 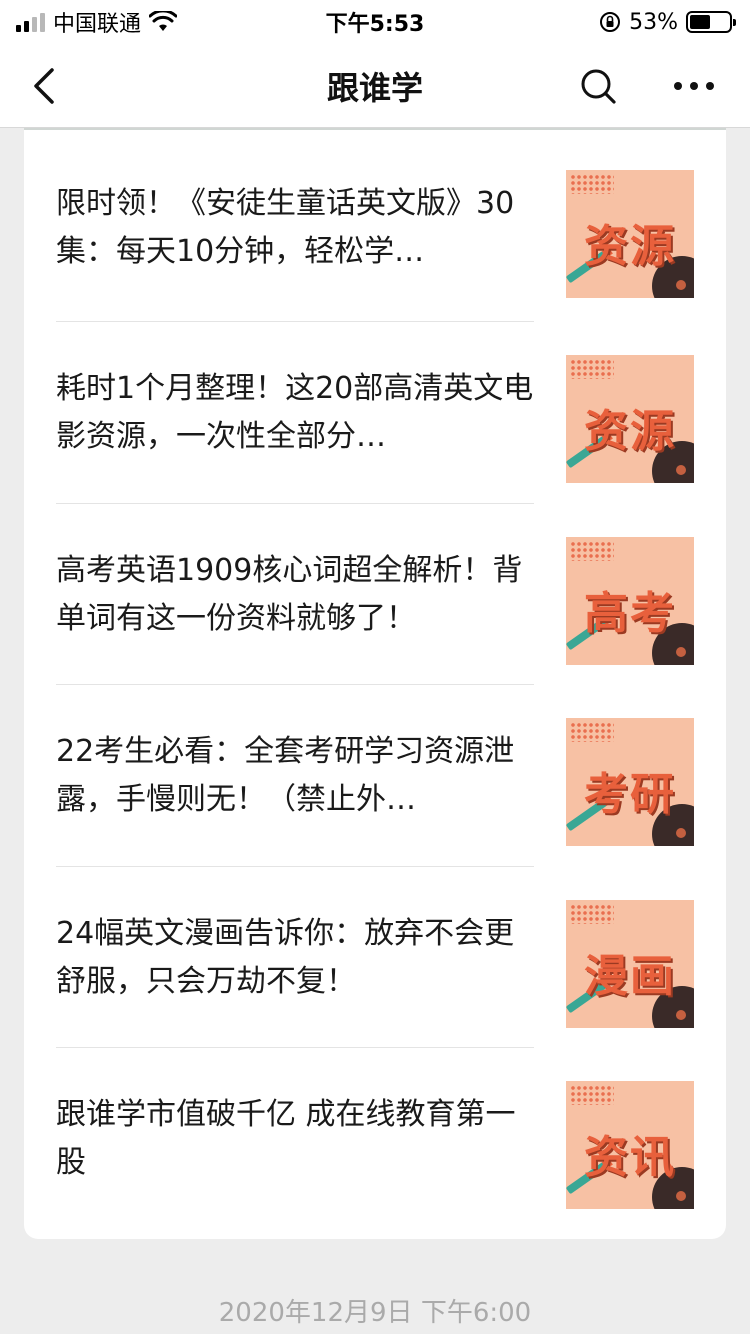 I want to click on article-item: 跟谁学市值破千亿 成在线教育第一股 资讯, so click(x=375, y=1139).